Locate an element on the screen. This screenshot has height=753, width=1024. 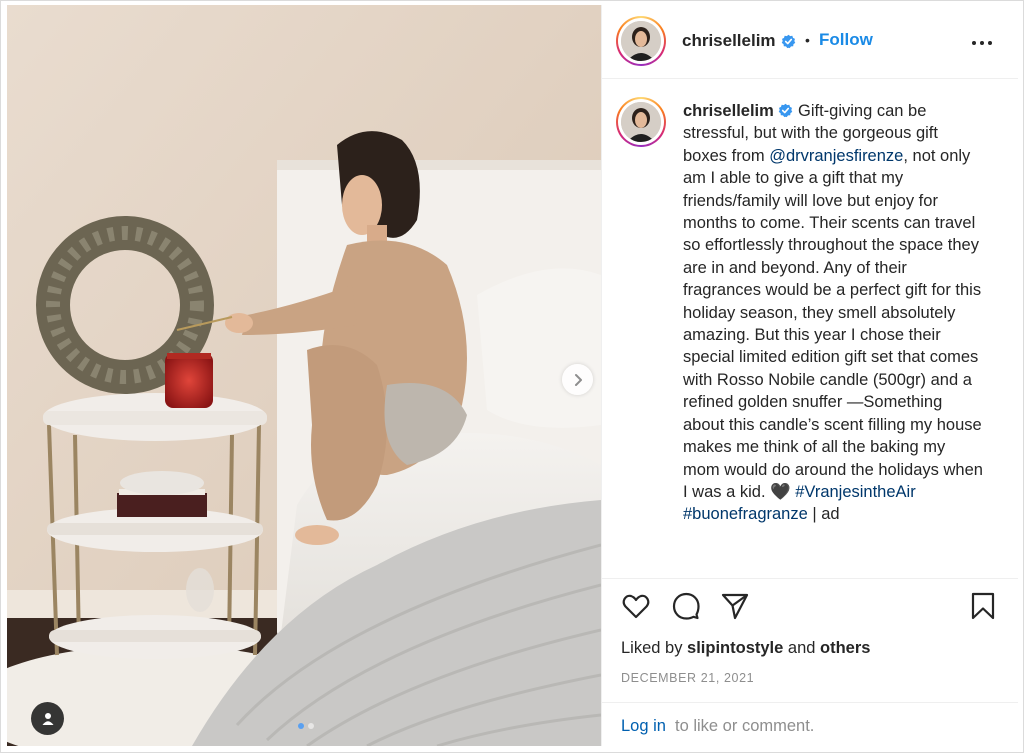
author-username: chrisellelim is located at coordinates (729, 41).